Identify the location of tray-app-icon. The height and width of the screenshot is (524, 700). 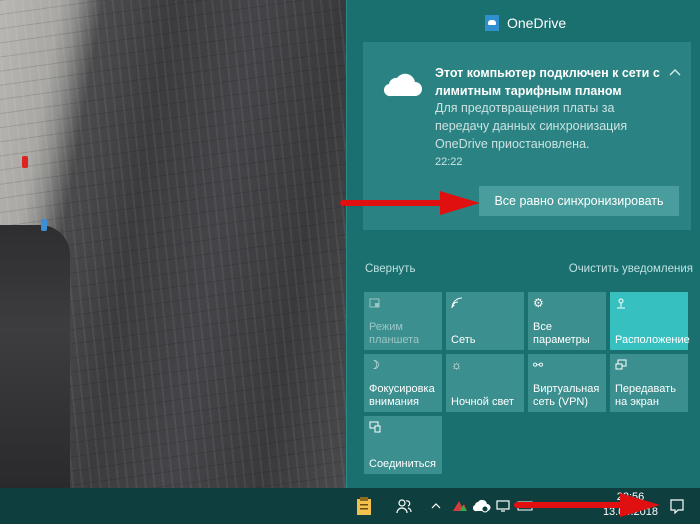
(460, 506).